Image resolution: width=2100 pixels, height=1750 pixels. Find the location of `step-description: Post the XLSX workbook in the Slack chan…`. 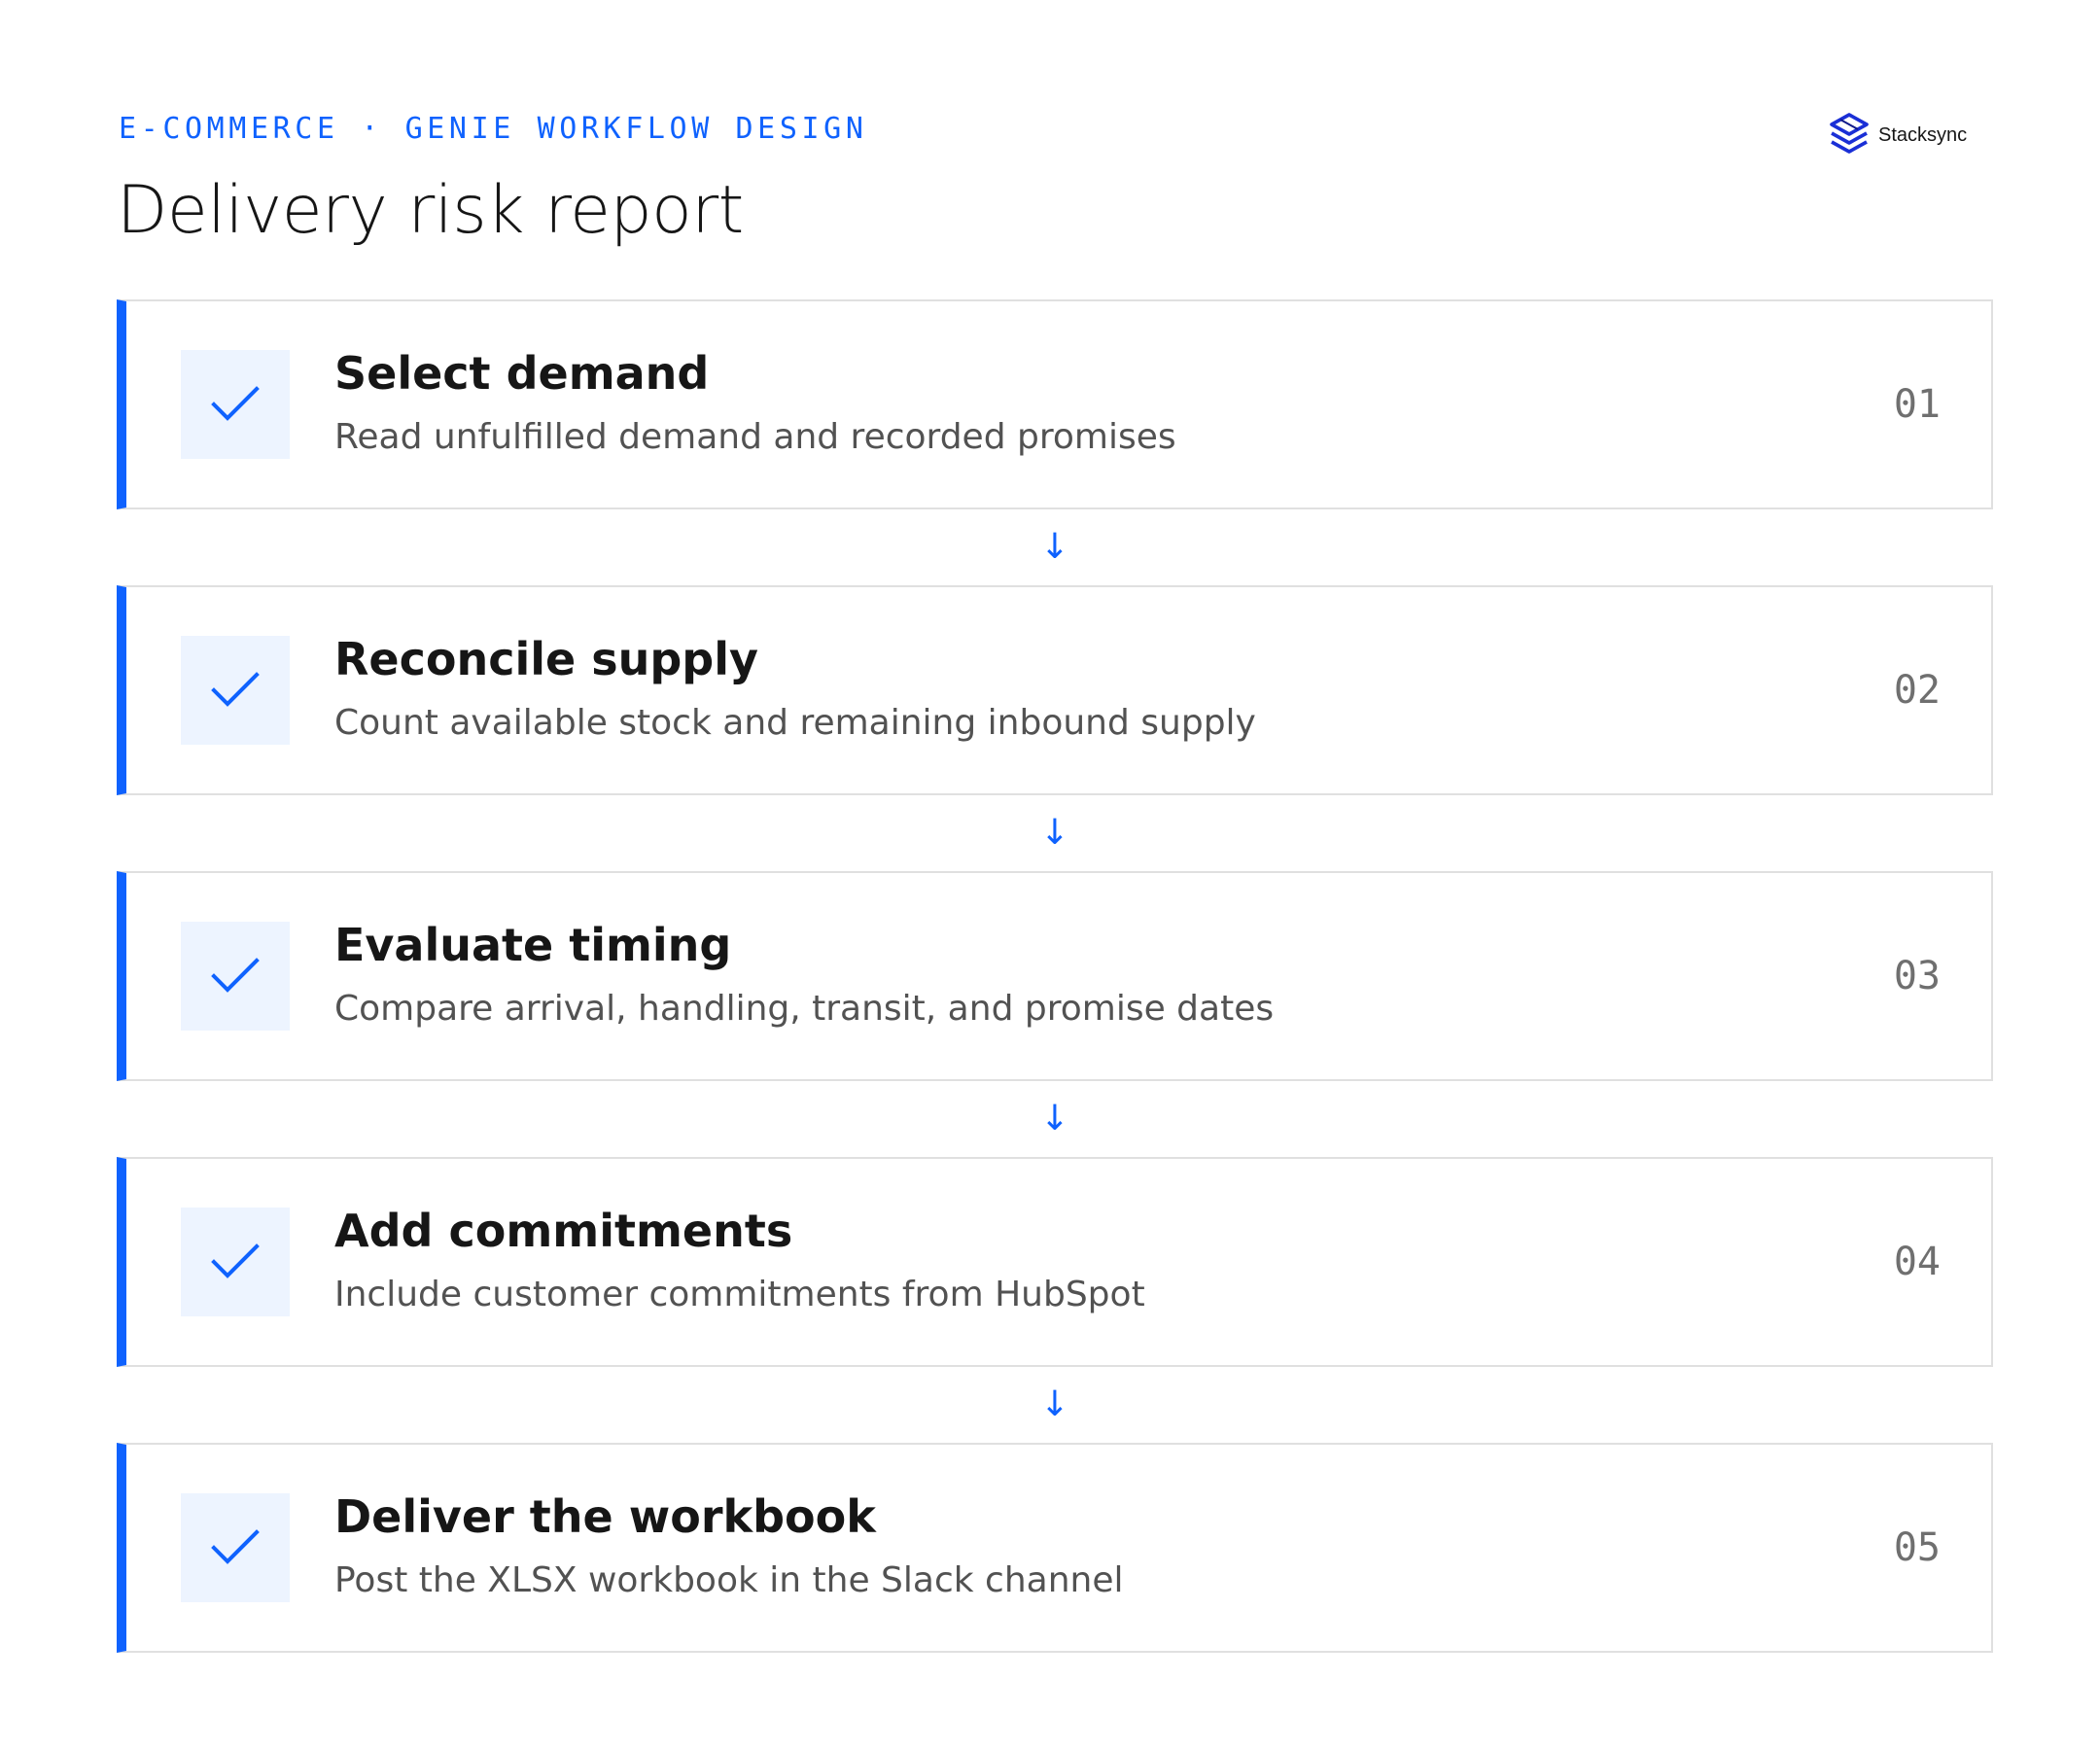

step-description: Post the XLSX workbook in the Slack chan… is located at coordinates (729, 1580).